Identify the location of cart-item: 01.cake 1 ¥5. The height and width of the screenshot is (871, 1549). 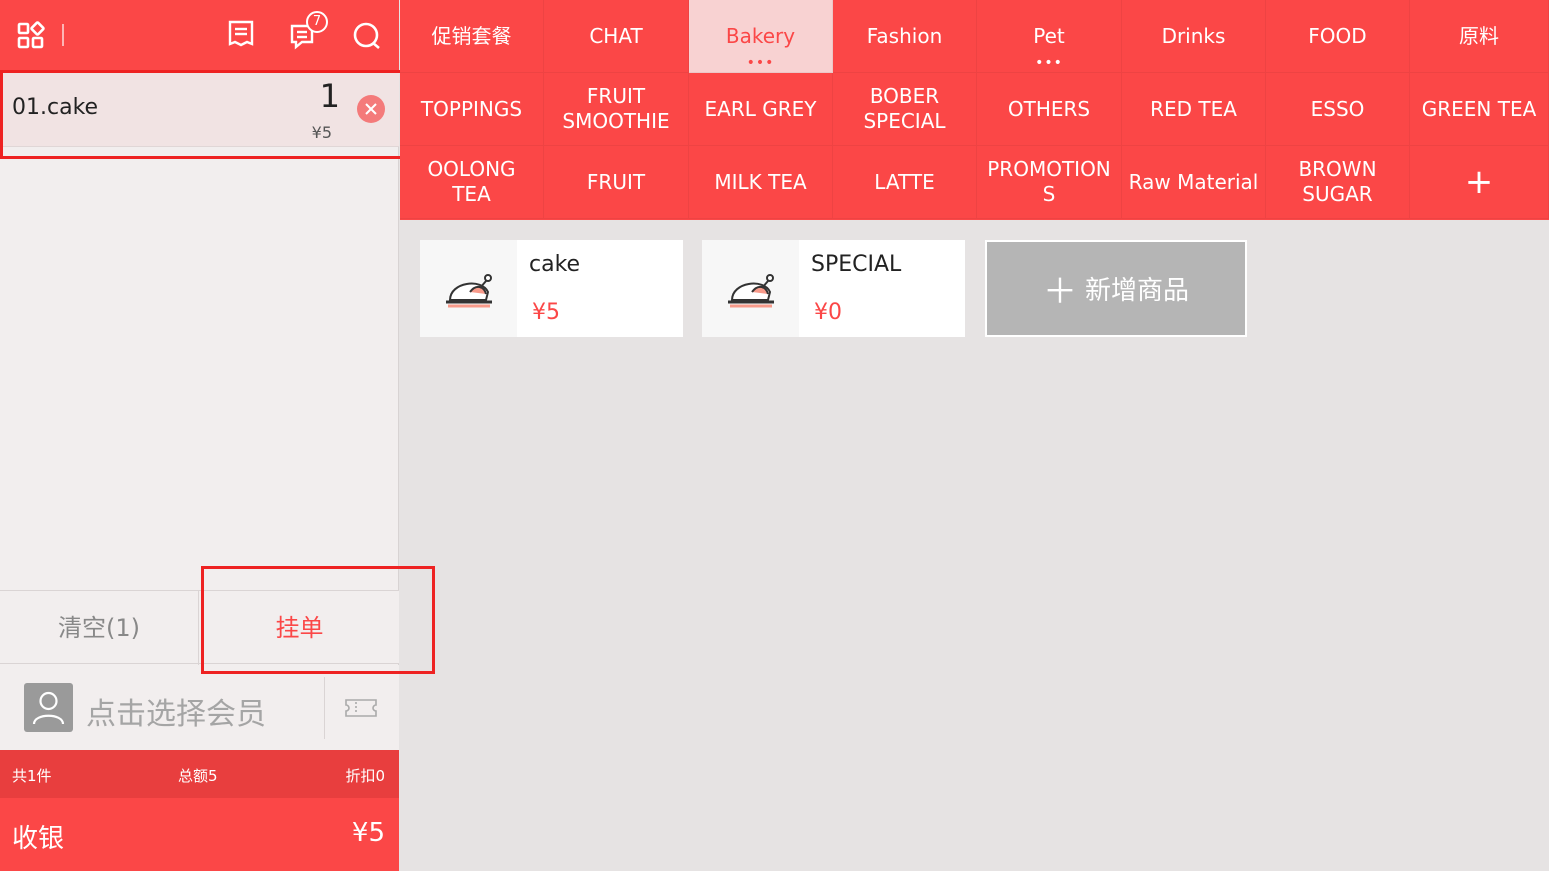
(199, 110).